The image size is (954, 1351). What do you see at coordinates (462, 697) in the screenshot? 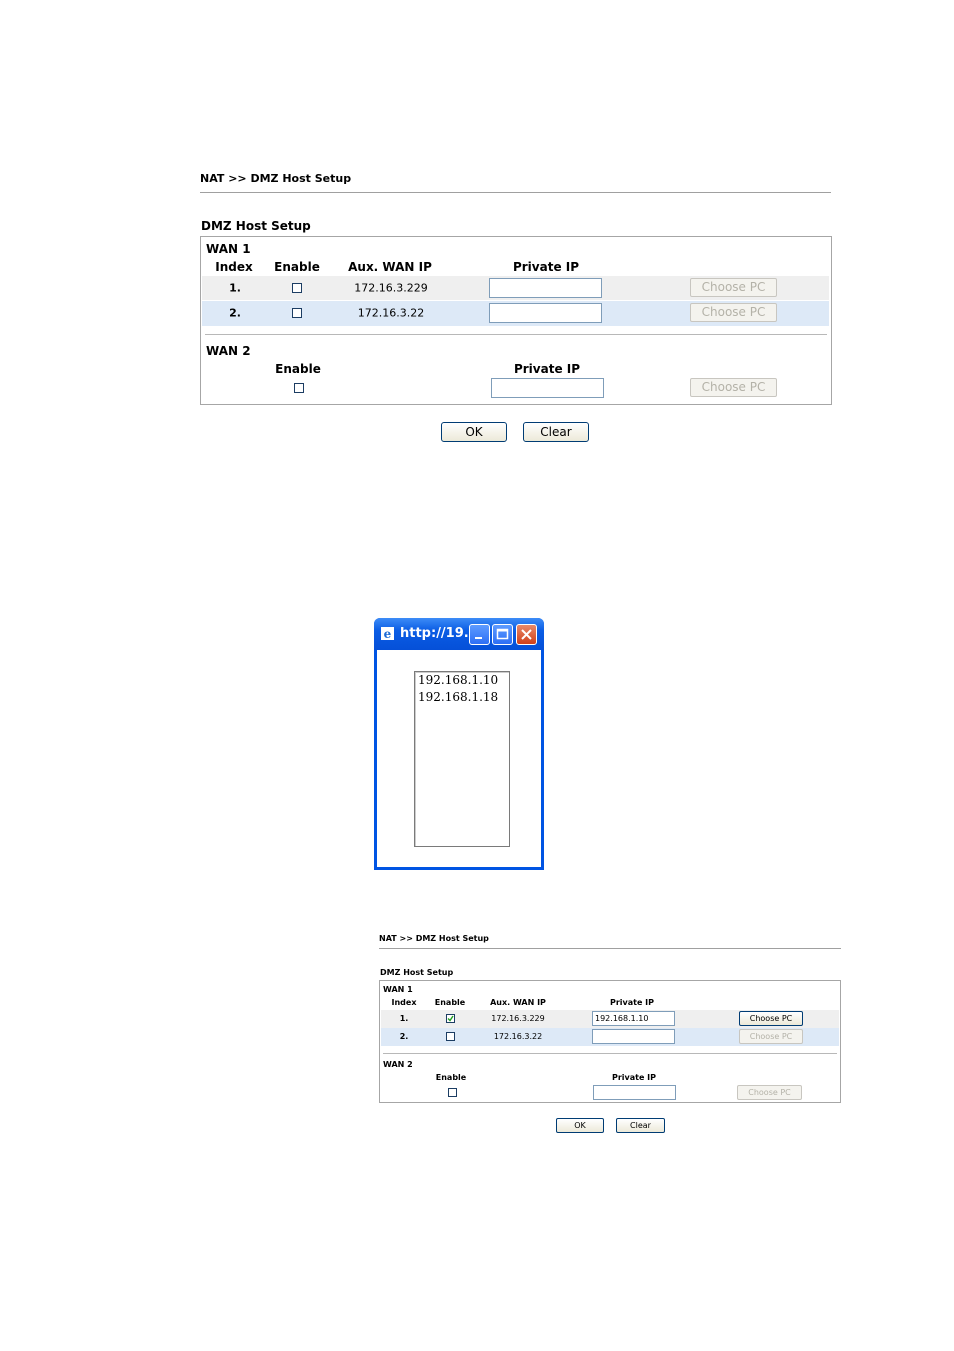
I see `list-item: 192.168.1.18` at bounding box center [462, 697].